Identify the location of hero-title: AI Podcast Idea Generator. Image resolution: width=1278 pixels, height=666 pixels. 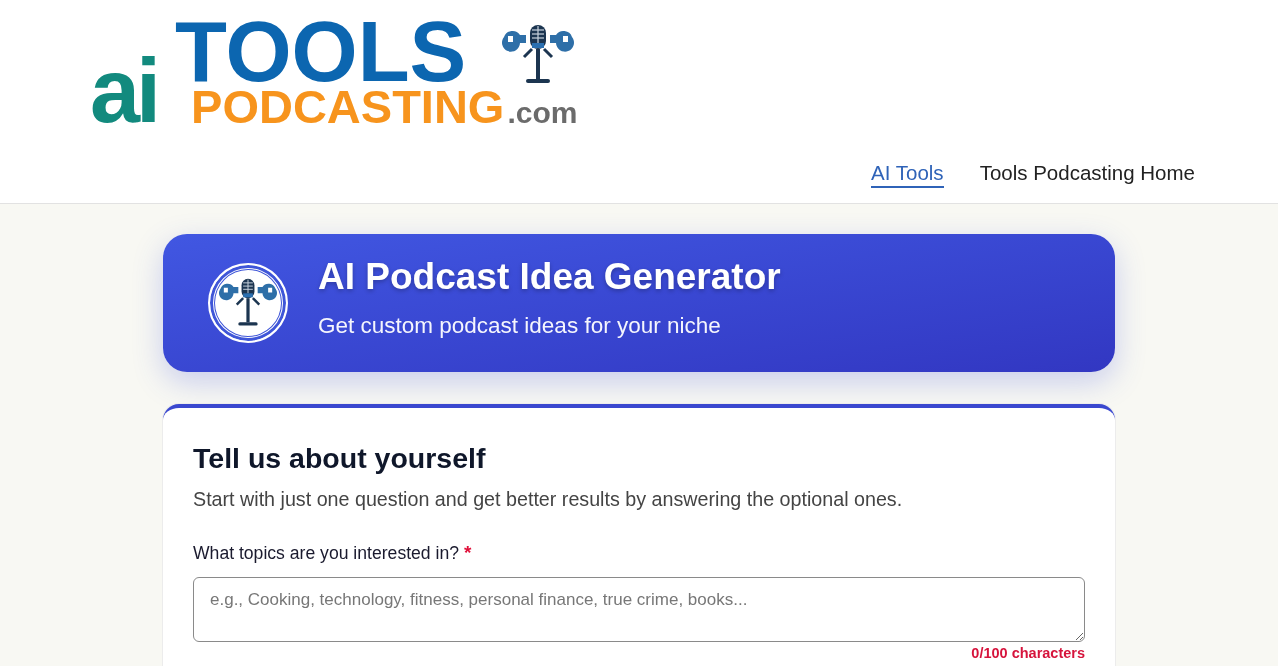
(549, 277).